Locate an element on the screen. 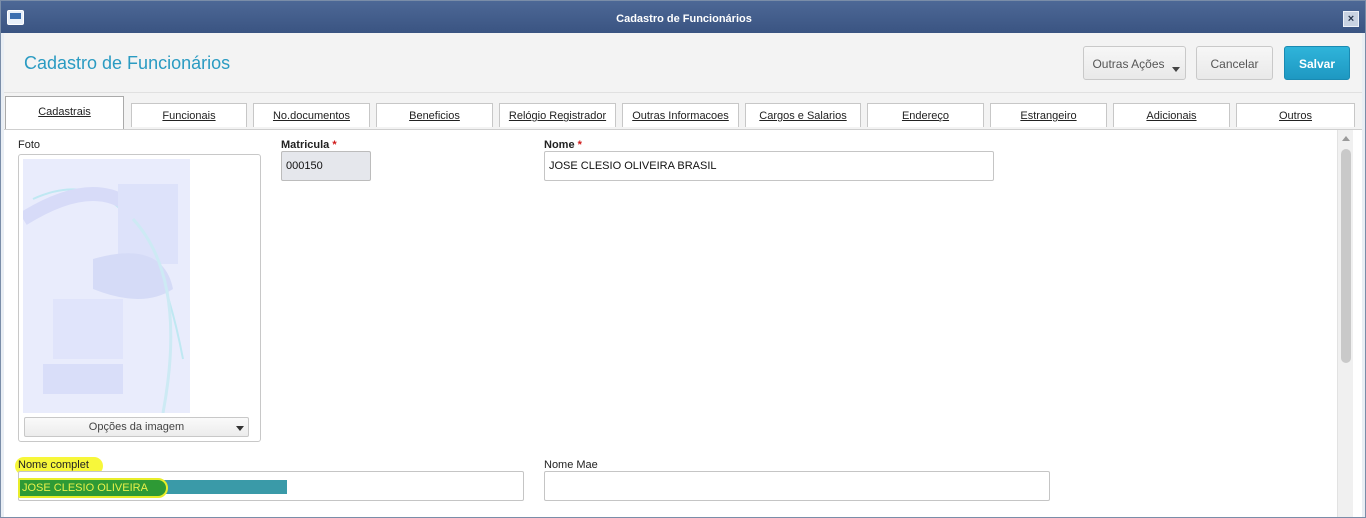  nome-field: JOSE CLESIO OLIVEIRA BRASIL is located at coordinates (769, 166).